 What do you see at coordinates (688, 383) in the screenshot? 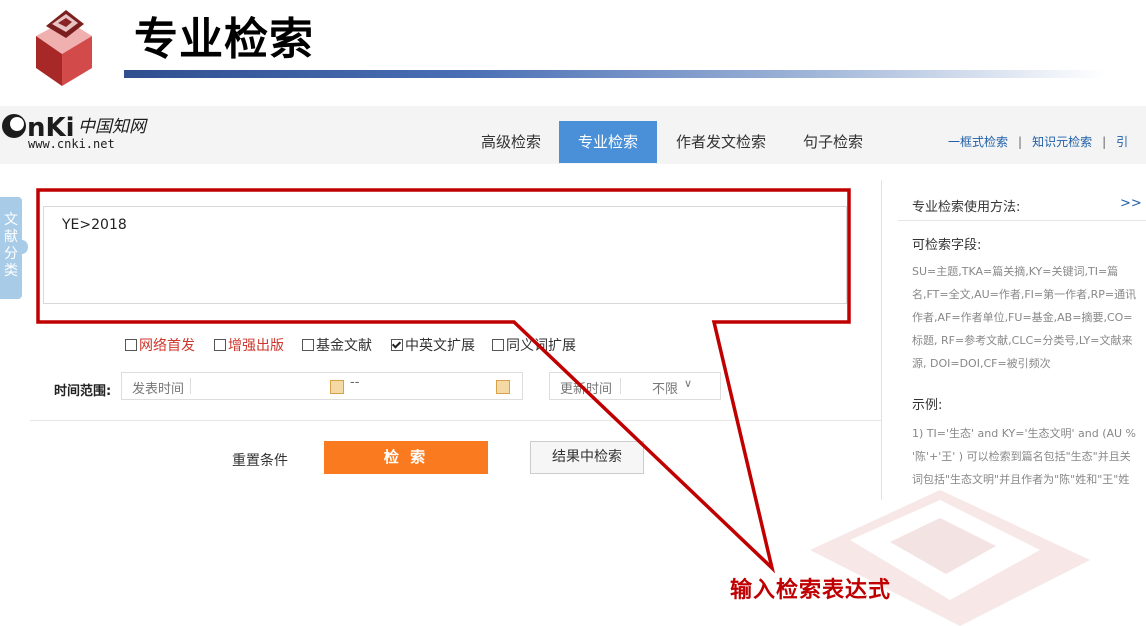
I see `chevron-down-icon: ∨` at bounding box center [688, 383].